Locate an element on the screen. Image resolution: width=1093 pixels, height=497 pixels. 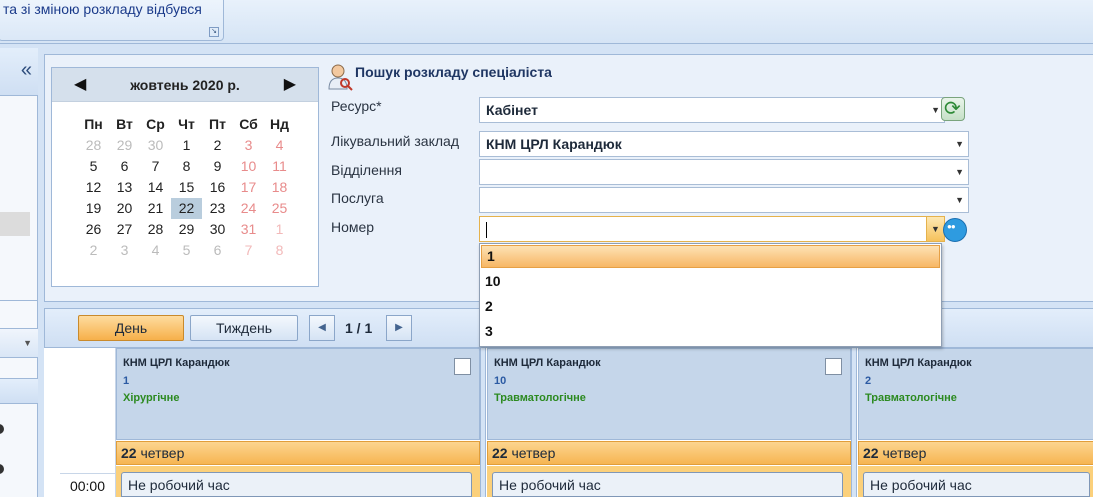
calendar-week-row: 12 13 14 15 16 17 18 is located at coordinates (186, 187).